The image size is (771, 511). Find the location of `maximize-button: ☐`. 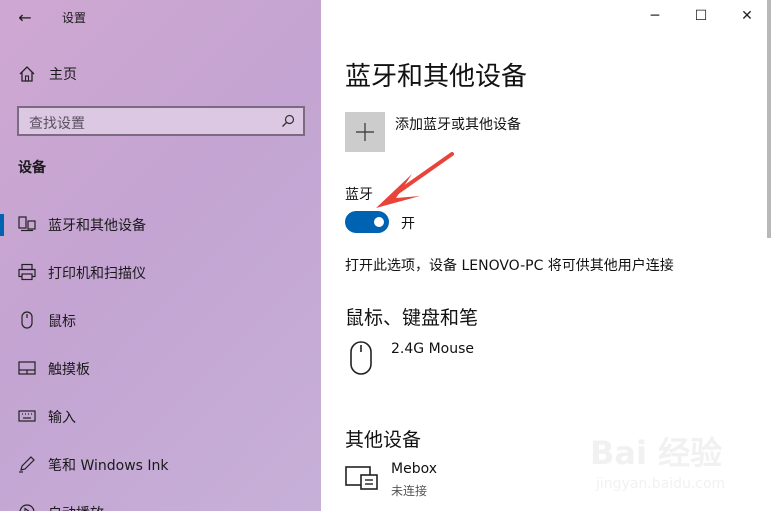

maximize-button: ☐ is located at coordinates (701, 16).